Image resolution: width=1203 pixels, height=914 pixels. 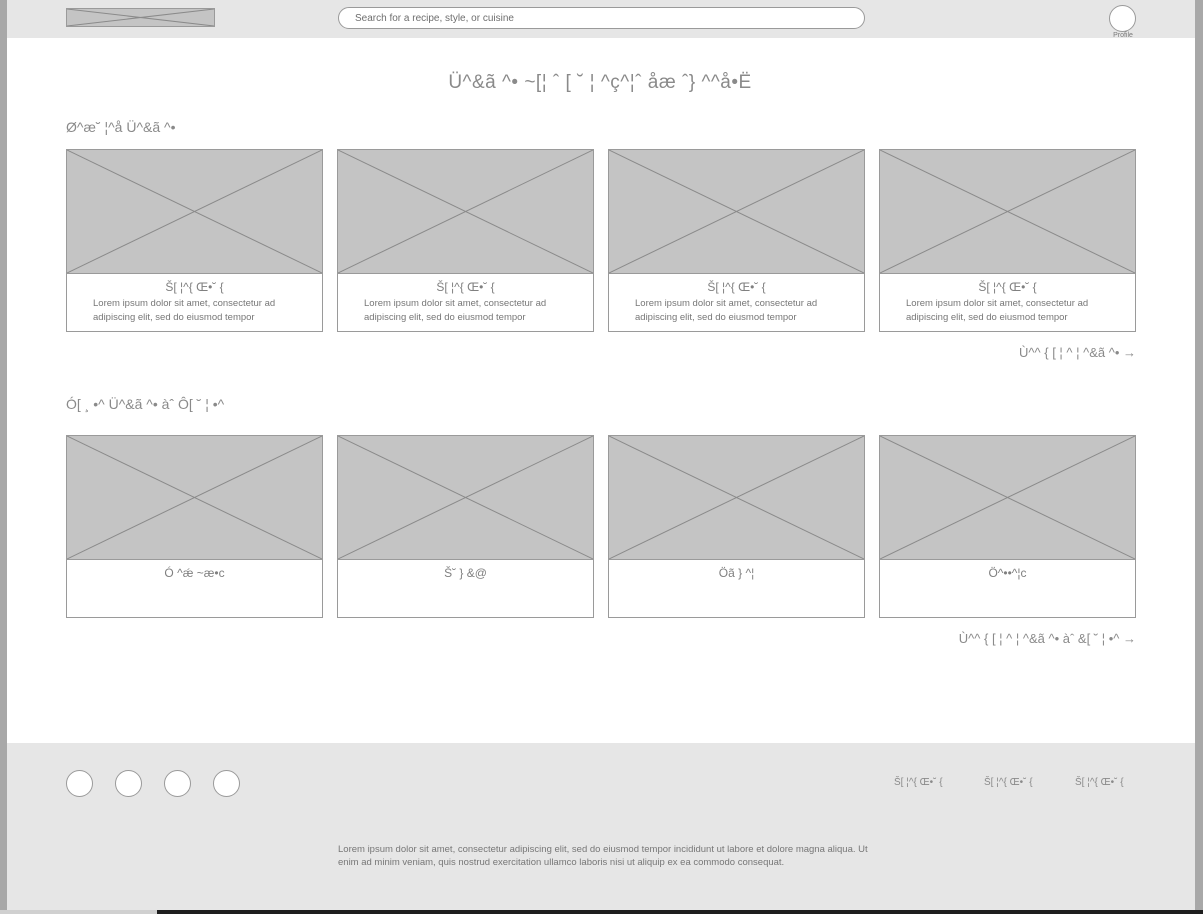 I want to click on course-card: Ö^••^¦c, so click(x=1007, y=526).